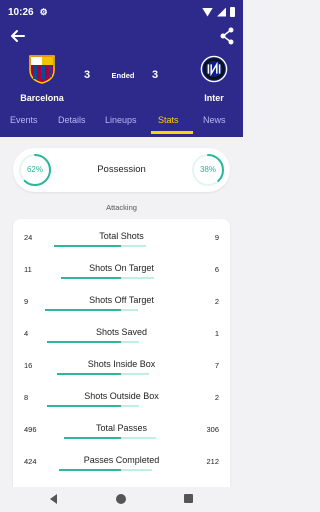  Describe the element at coordinates (121, 207) in the screenshot. I see `section-title-attacking: Attacking` at that location.